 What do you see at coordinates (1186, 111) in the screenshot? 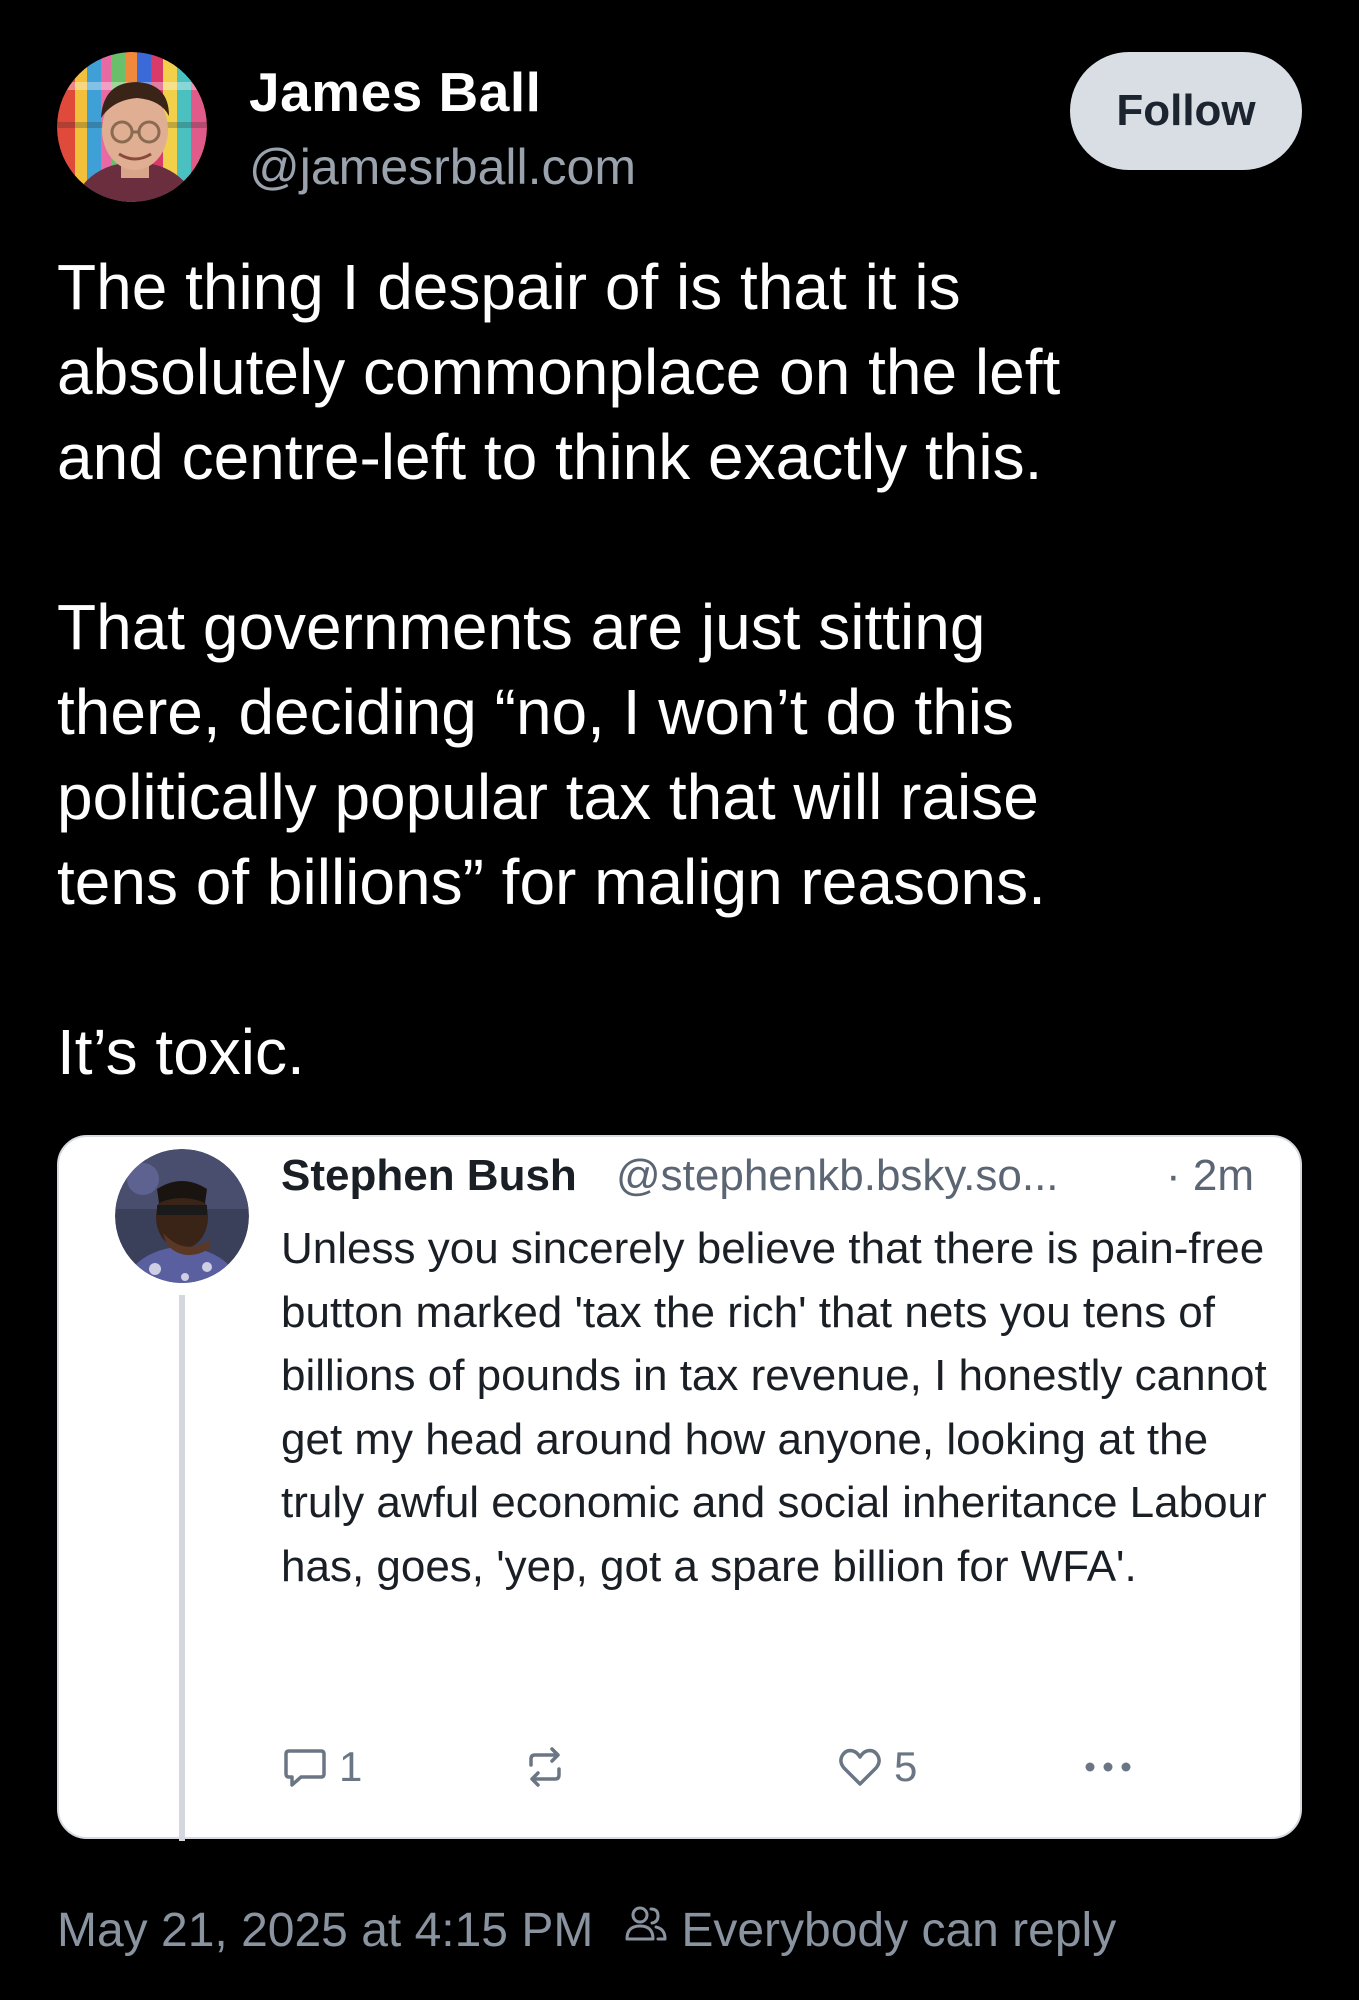
I see `follow-button: Follow` at bounding box center [1186, 111].